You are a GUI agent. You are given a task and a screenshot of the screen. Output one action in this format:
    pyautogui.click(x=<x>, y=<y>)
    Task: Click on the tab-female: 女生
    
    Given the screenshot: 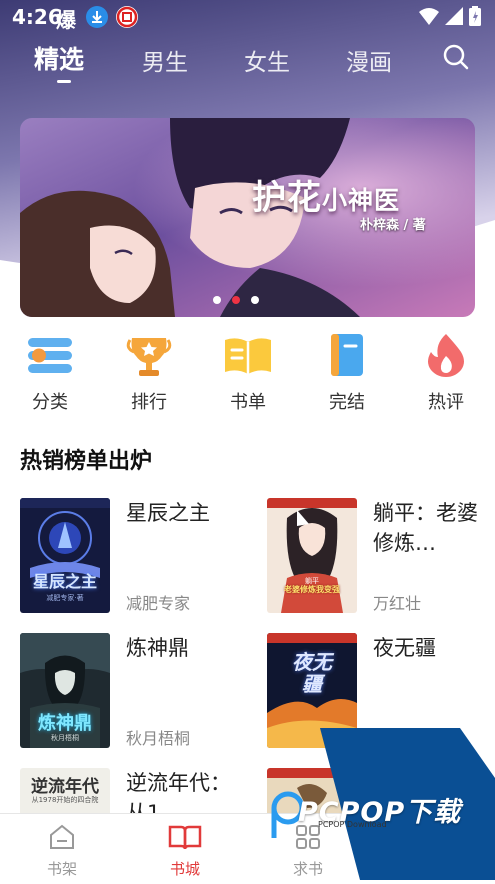 What is the action you would take?
    pyautogui.click(x=267, y=60)
    